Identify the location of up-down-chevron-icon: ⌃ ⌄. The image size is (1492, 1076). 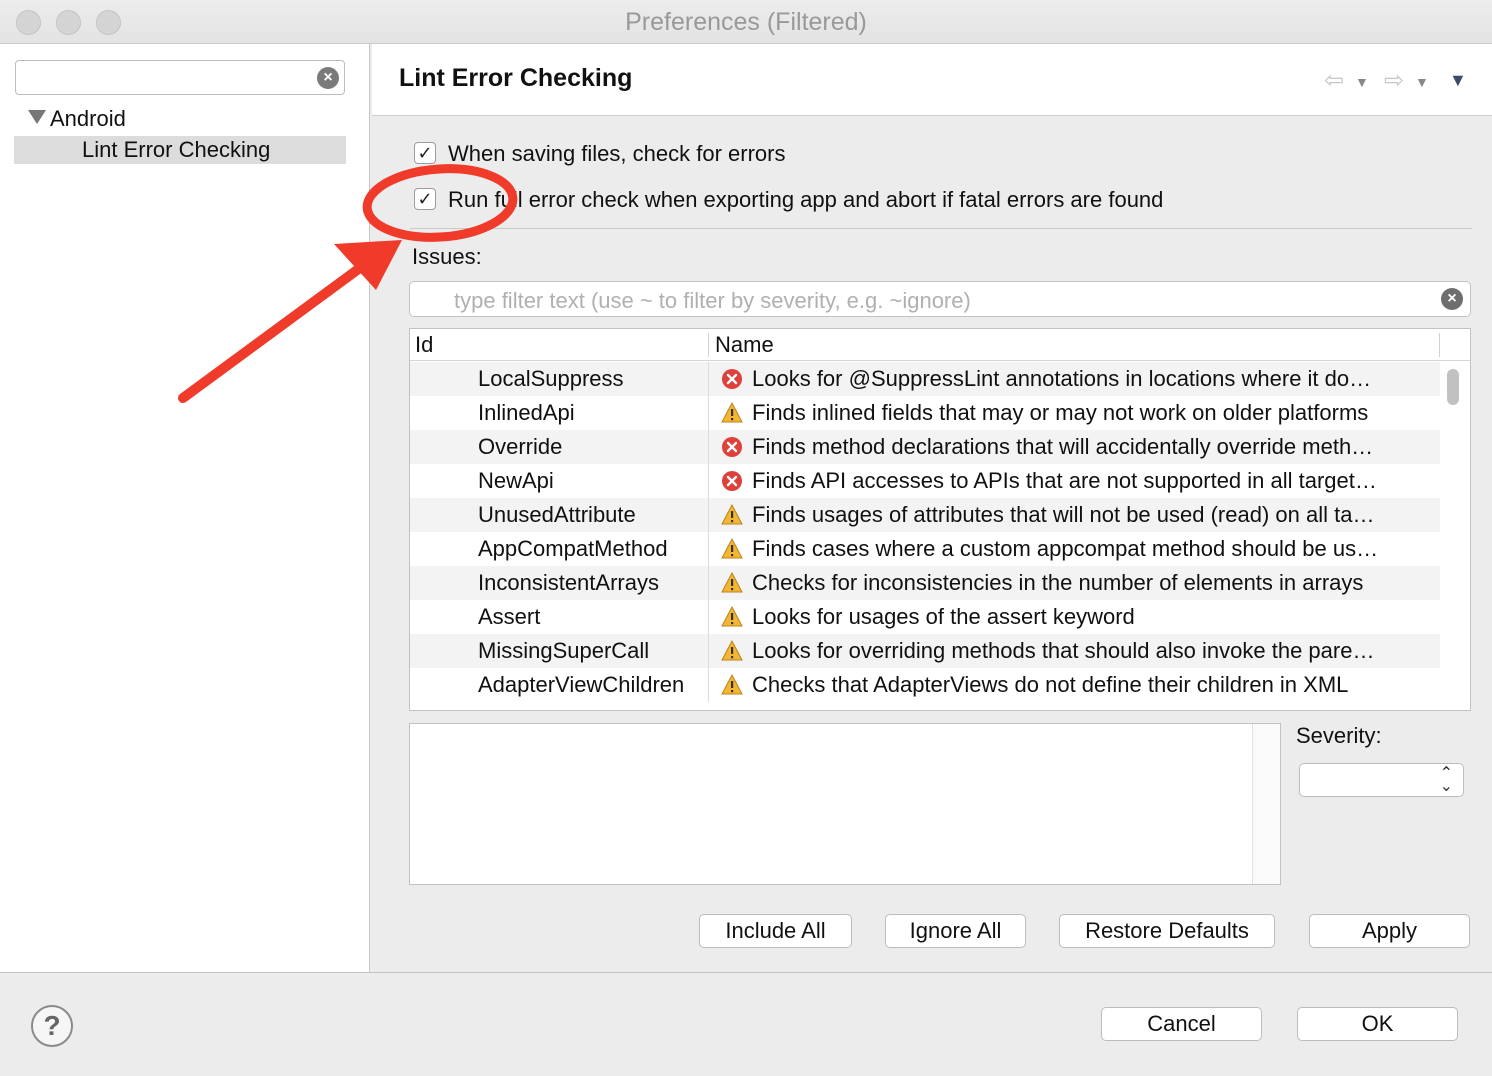
(1446, 780).